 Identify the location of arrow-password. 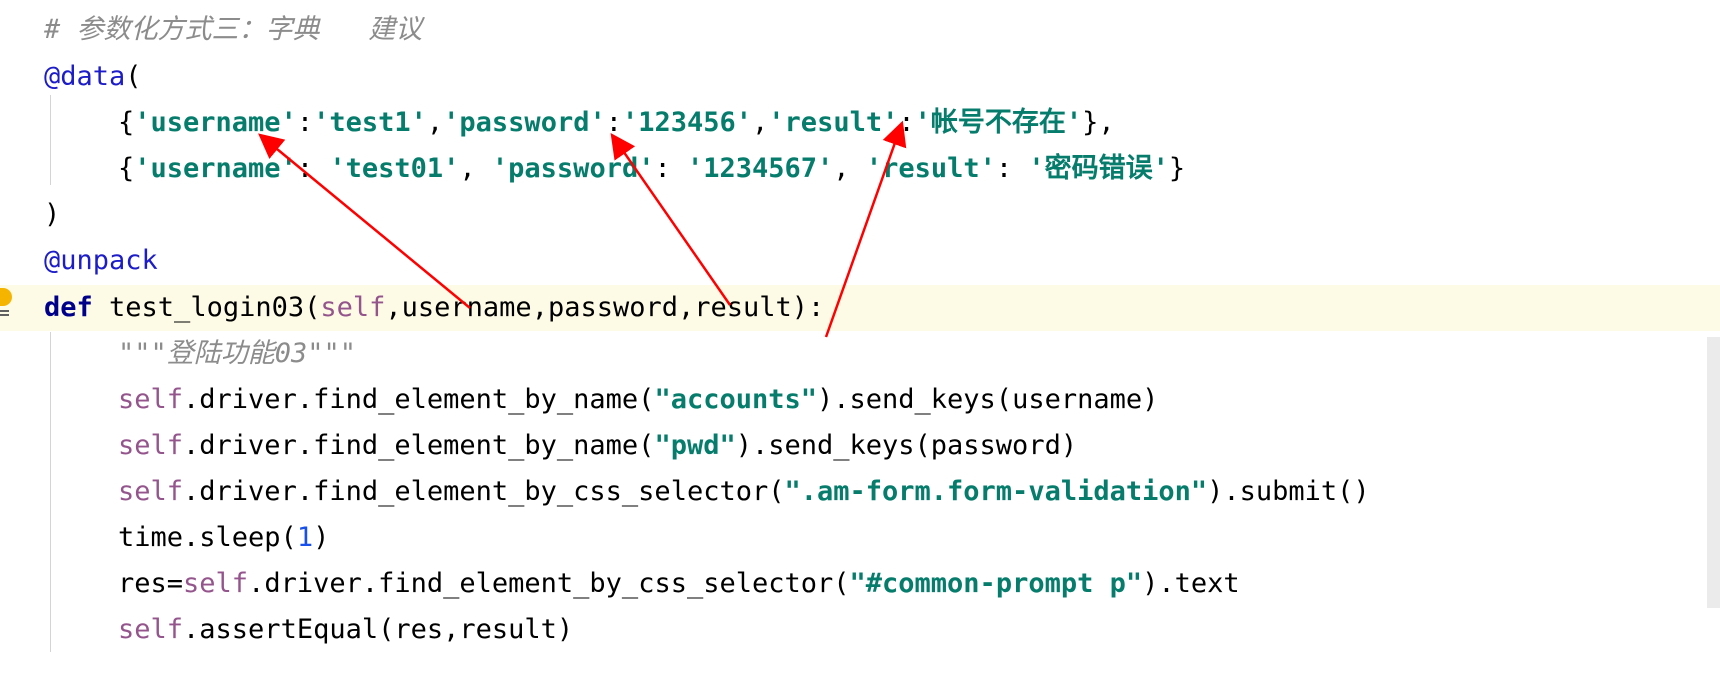
(671, 219).